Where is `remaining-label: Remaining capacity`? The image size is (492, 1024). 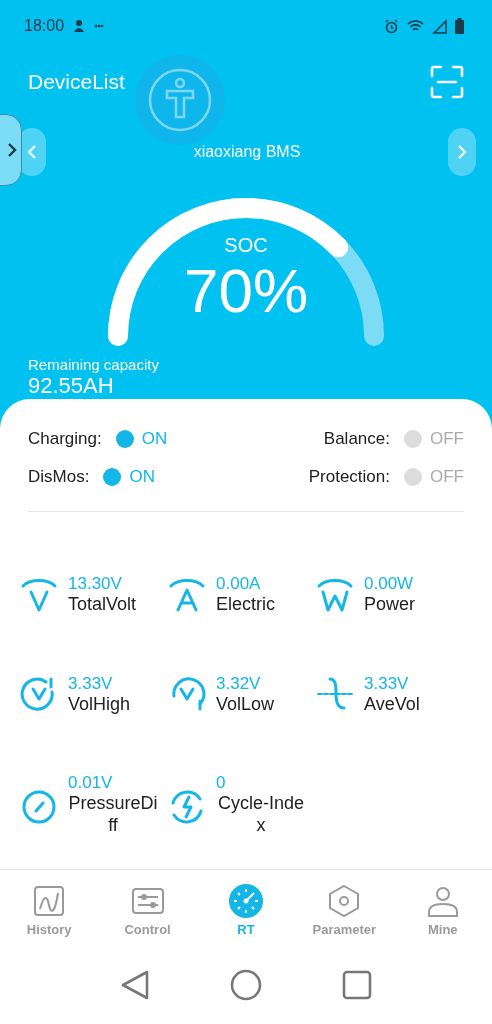 remaining-label: Remaining capacity is located at coordinates (93, 364).